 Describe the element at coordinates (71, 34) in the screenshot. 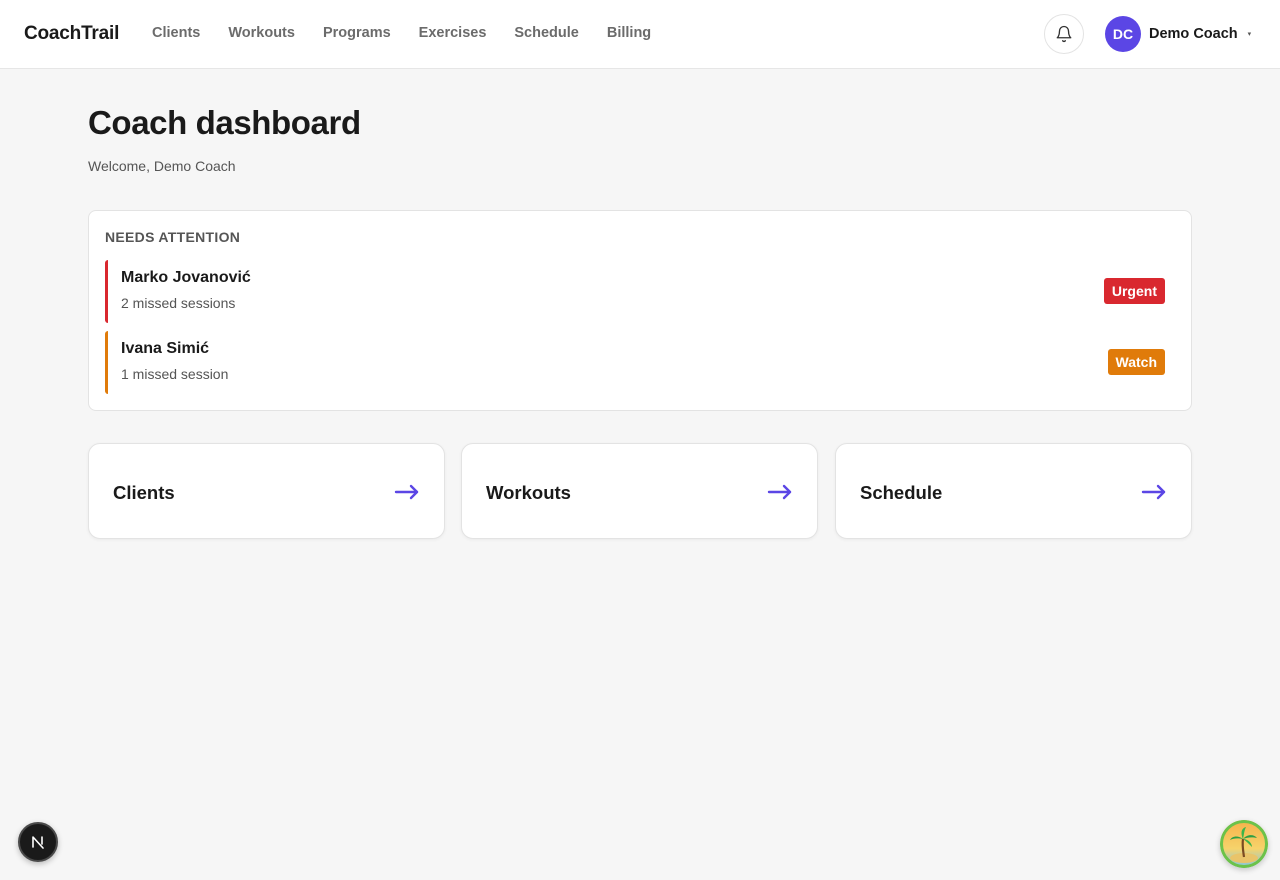

I see `brand-logo: CoachTrail` at that location.